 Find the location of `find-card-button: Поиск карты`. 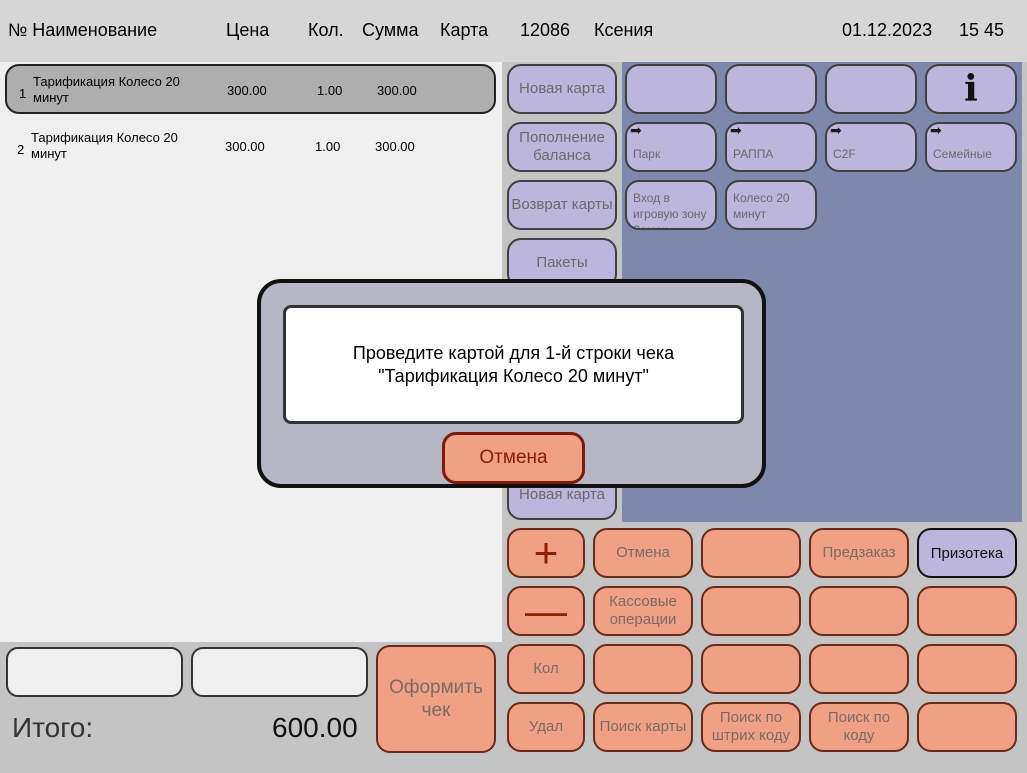

find-card-button: Поиск карты is located at coordinates (643, 727).